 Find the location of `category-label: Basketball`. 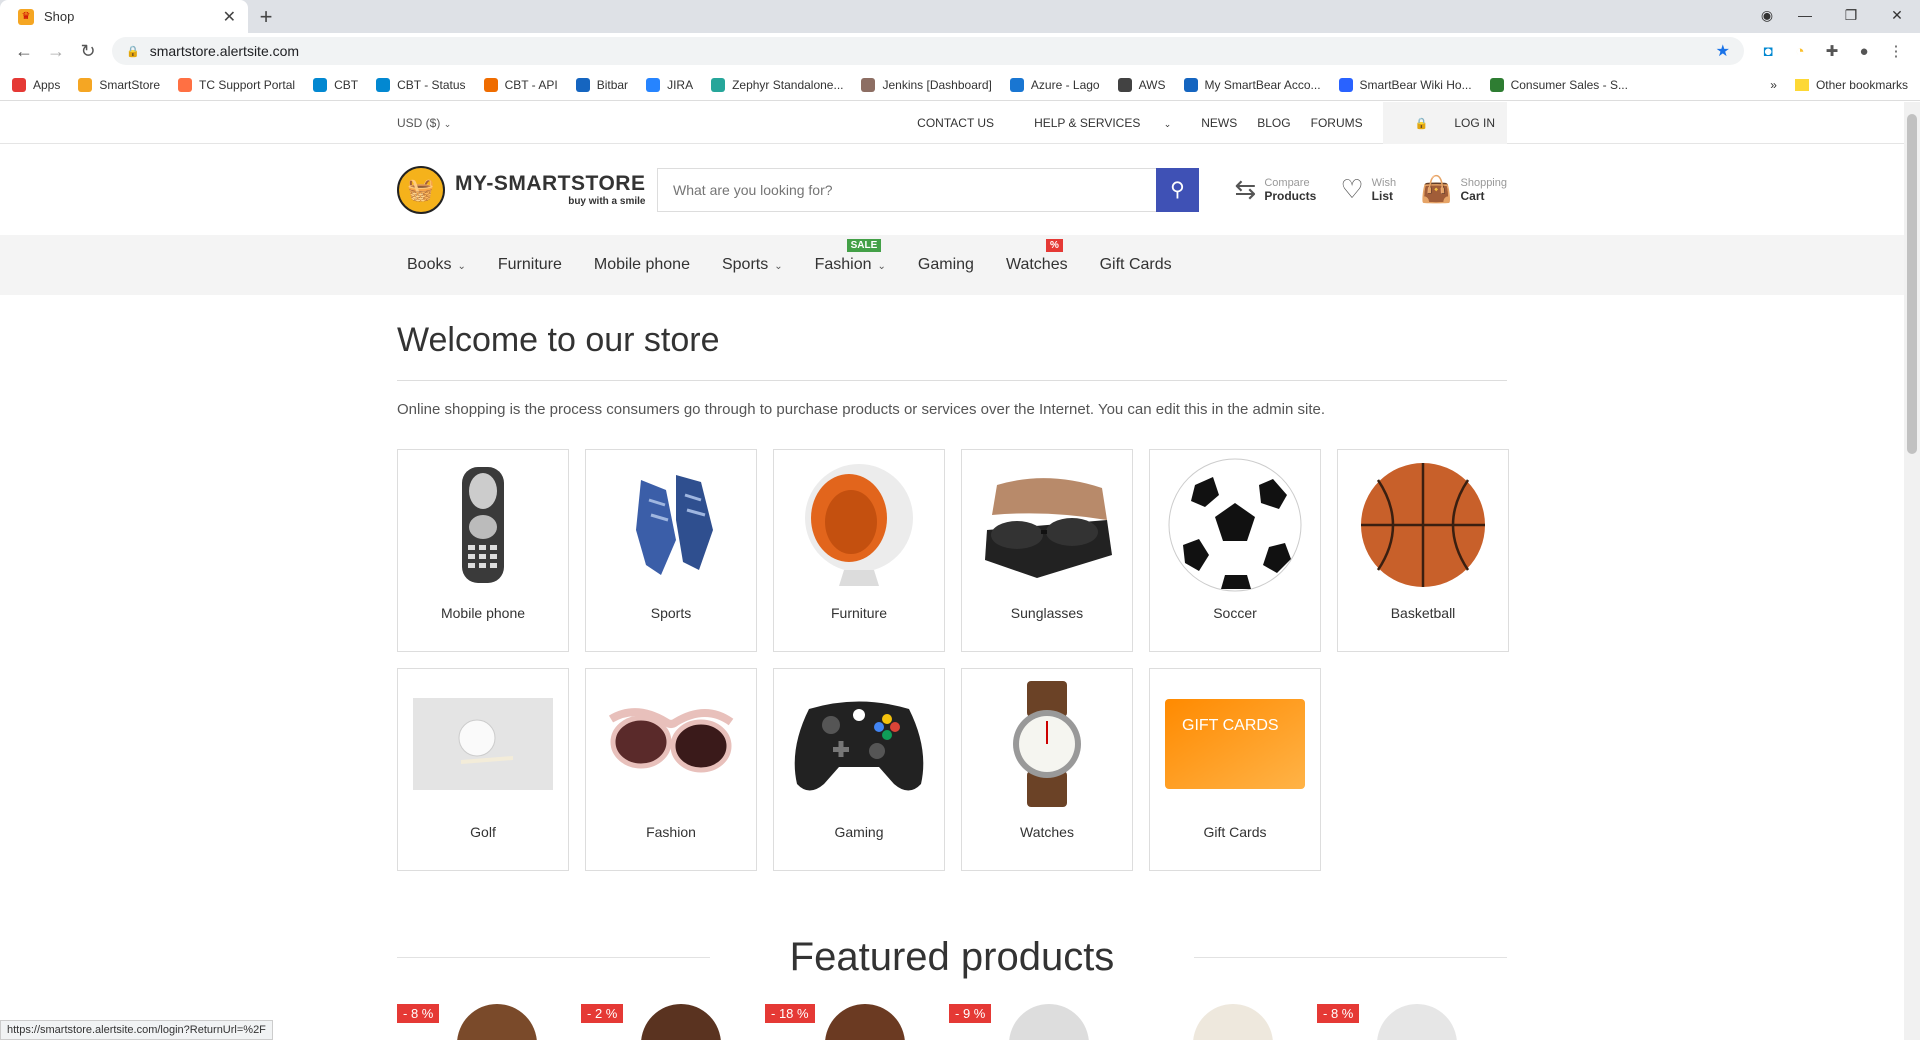

category-label: Basketball is located at coordinates (1423, 613).